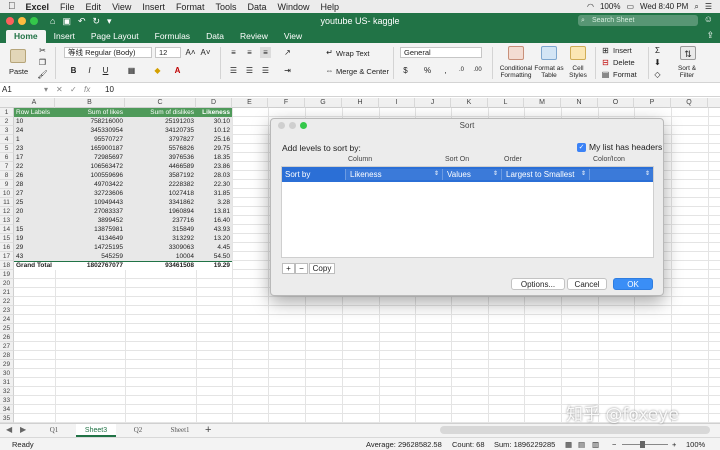 This screenshot has height=450, width=720. What do you see at coordinates (34, 220) in the screenshot?
I see `table-cell: 2` at bounding box center [34, 220].